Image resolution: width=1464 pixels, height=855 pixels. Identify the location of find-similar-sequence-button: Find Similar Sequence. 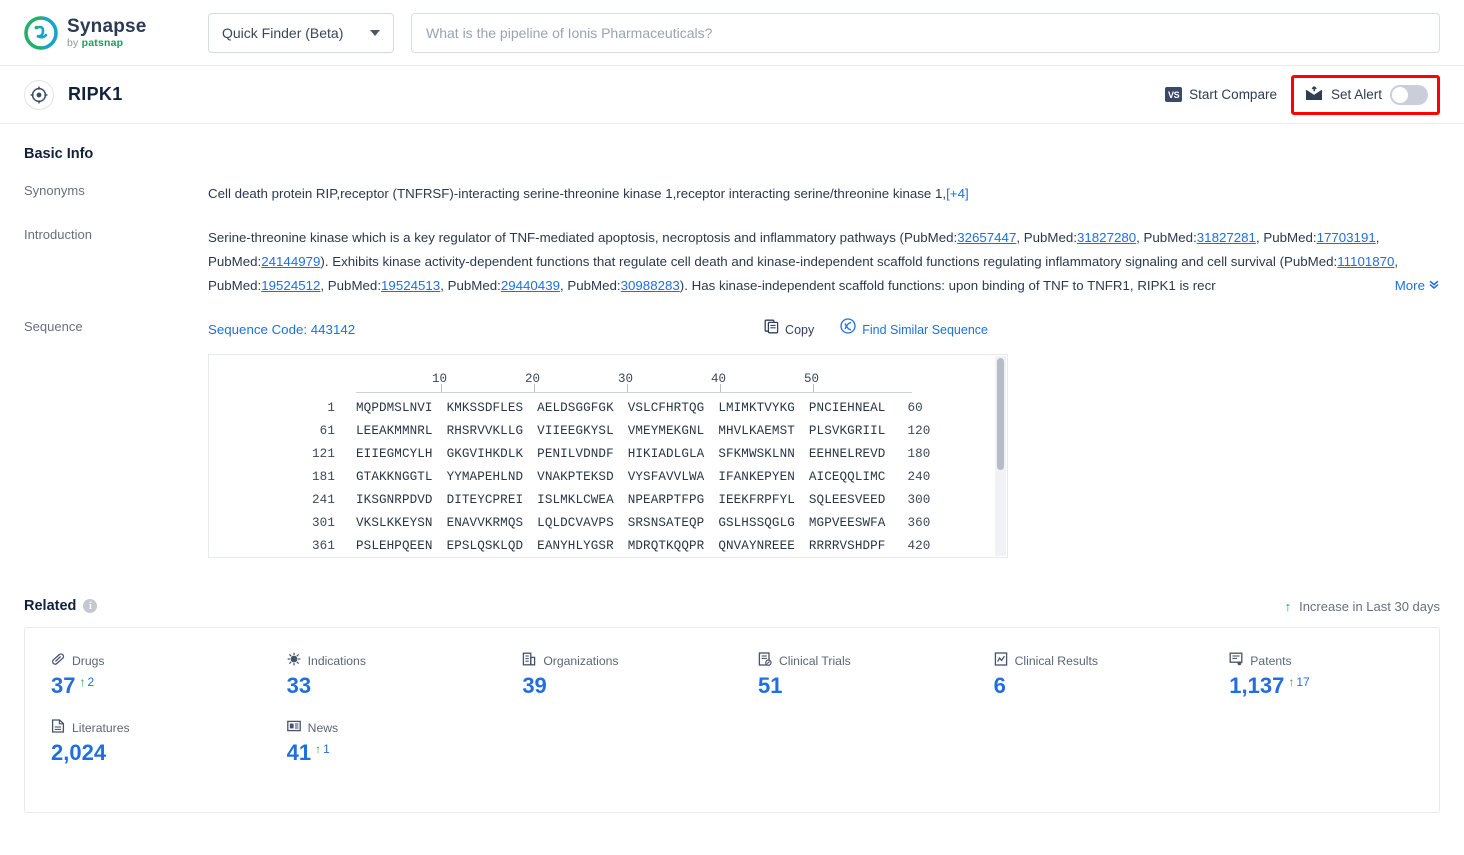
(914, 330).